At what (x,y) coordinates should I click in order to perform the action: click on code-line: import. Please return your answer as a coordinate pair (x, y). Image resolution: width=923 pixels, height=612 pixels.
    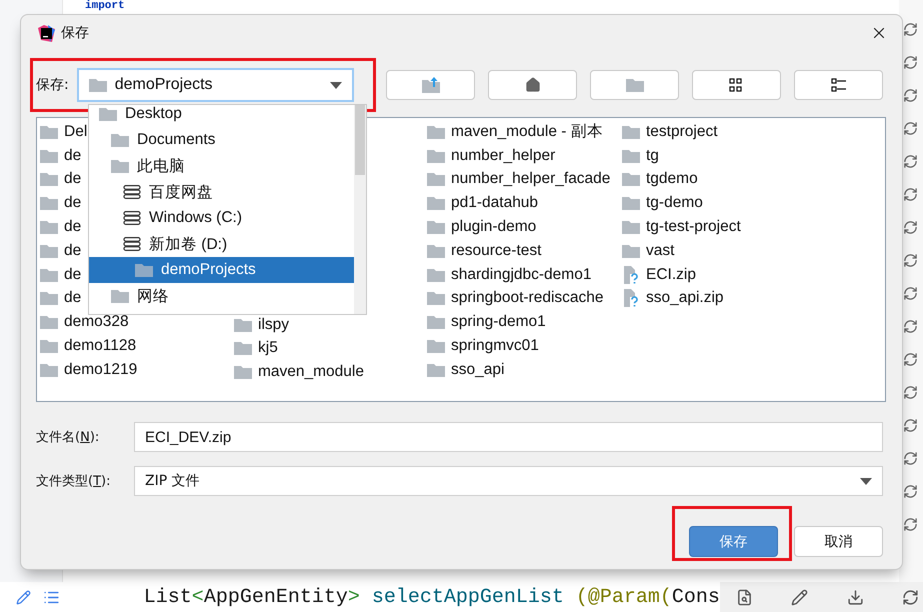
    Looking at the image, I should click on (105, 6).